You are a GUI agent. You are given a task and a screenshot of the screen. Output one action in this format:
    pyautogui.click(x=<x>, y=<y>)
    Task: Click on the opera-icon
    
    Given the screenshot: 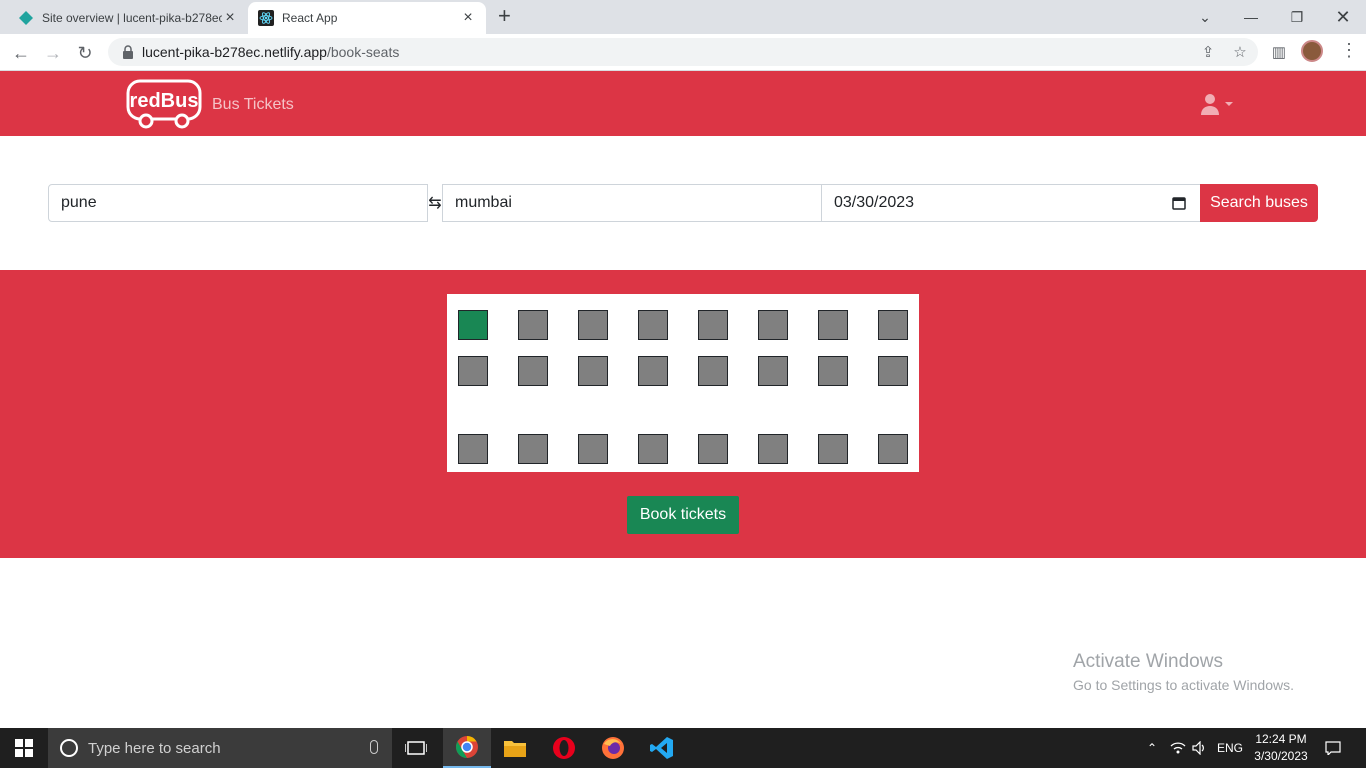 What is the action you would take?
    pyautogui.click(x=564, y=748)
    